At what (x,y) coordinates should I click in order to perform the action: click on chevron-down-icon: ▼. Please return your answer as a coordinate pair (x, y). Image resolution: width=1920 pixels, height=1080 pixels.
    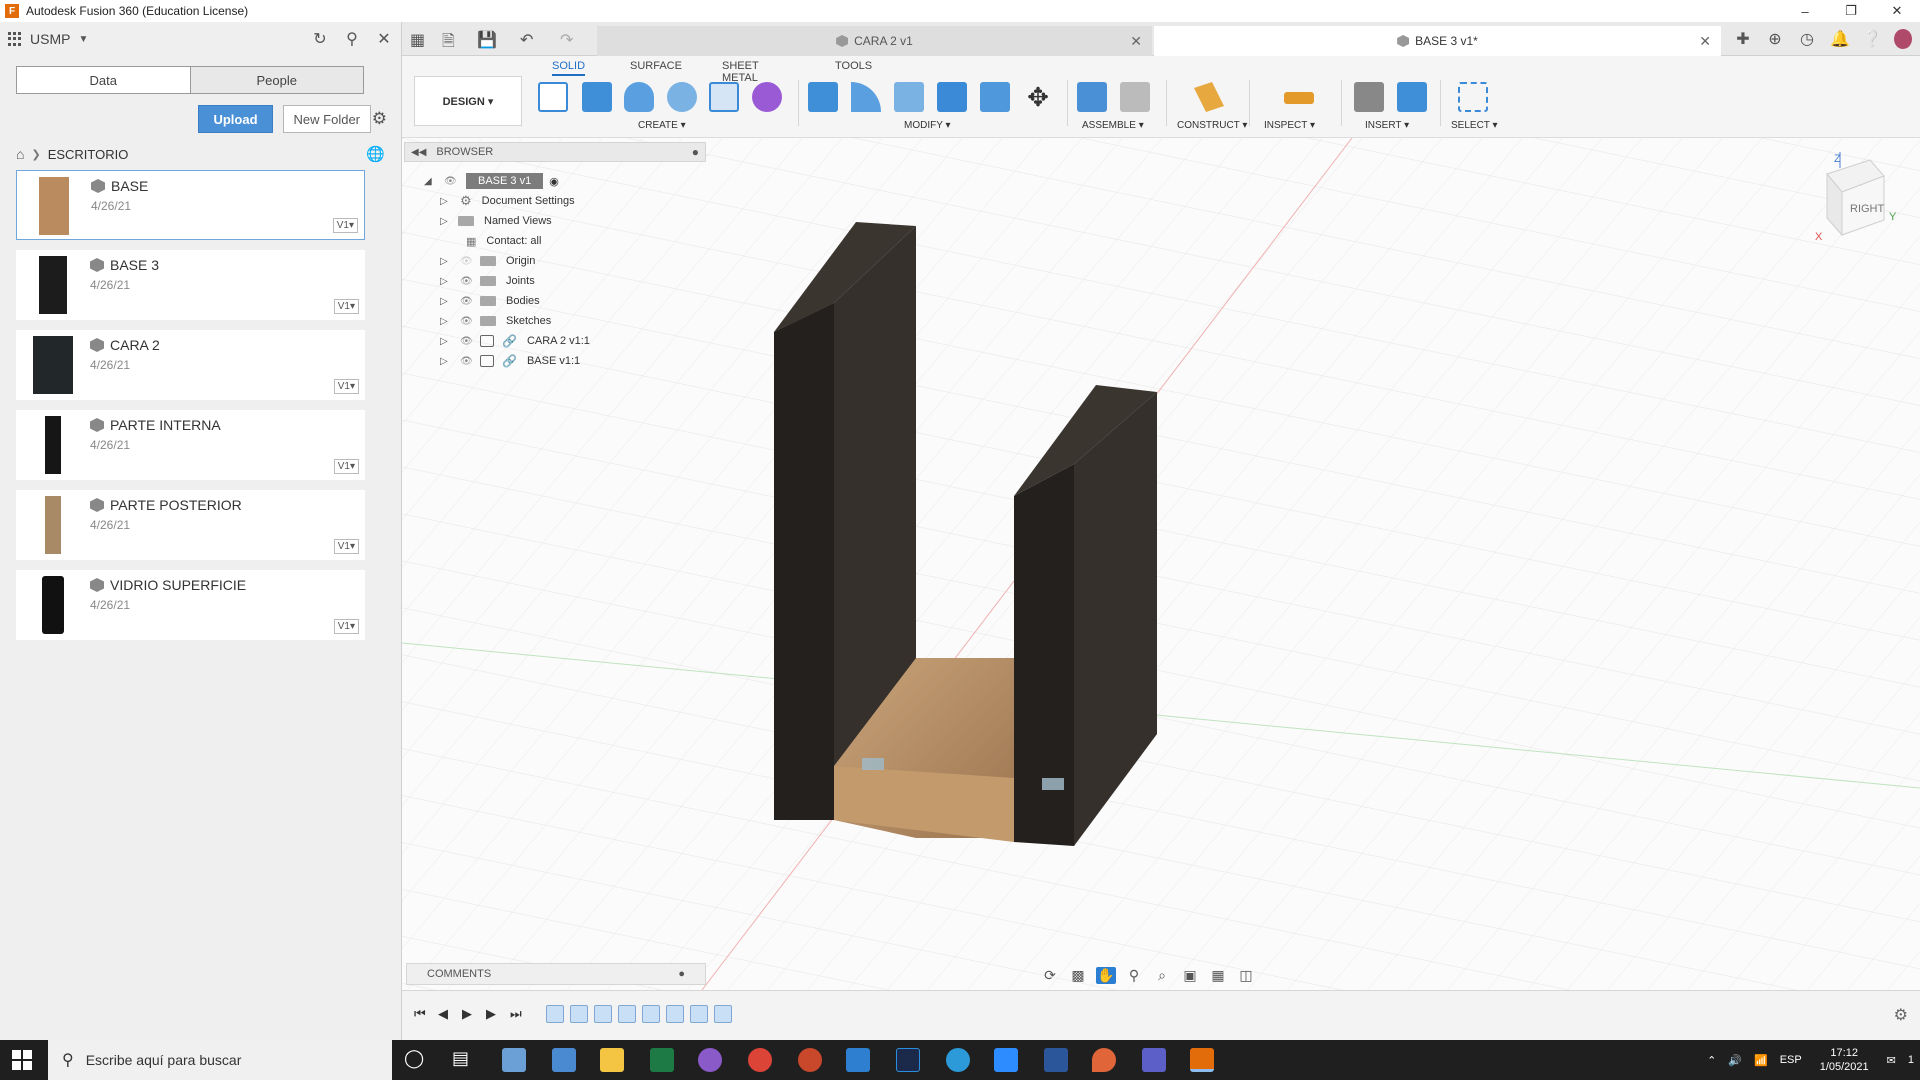
    Looking at the image, I should click on (83, 39).